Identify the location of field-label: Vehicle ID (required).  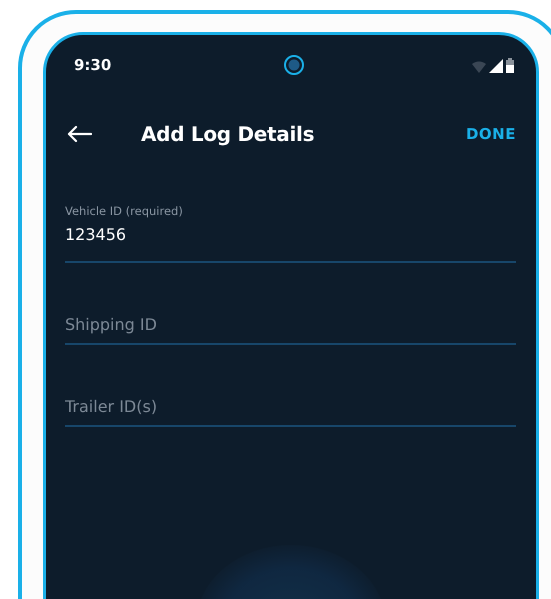
(124, 211).